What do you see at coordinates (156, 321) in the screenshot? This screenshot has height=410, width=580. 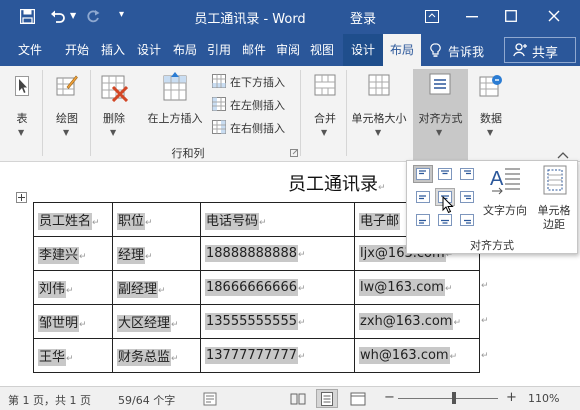 I see `table-cell: 大区经理↵` at bounding box center [156, 321].